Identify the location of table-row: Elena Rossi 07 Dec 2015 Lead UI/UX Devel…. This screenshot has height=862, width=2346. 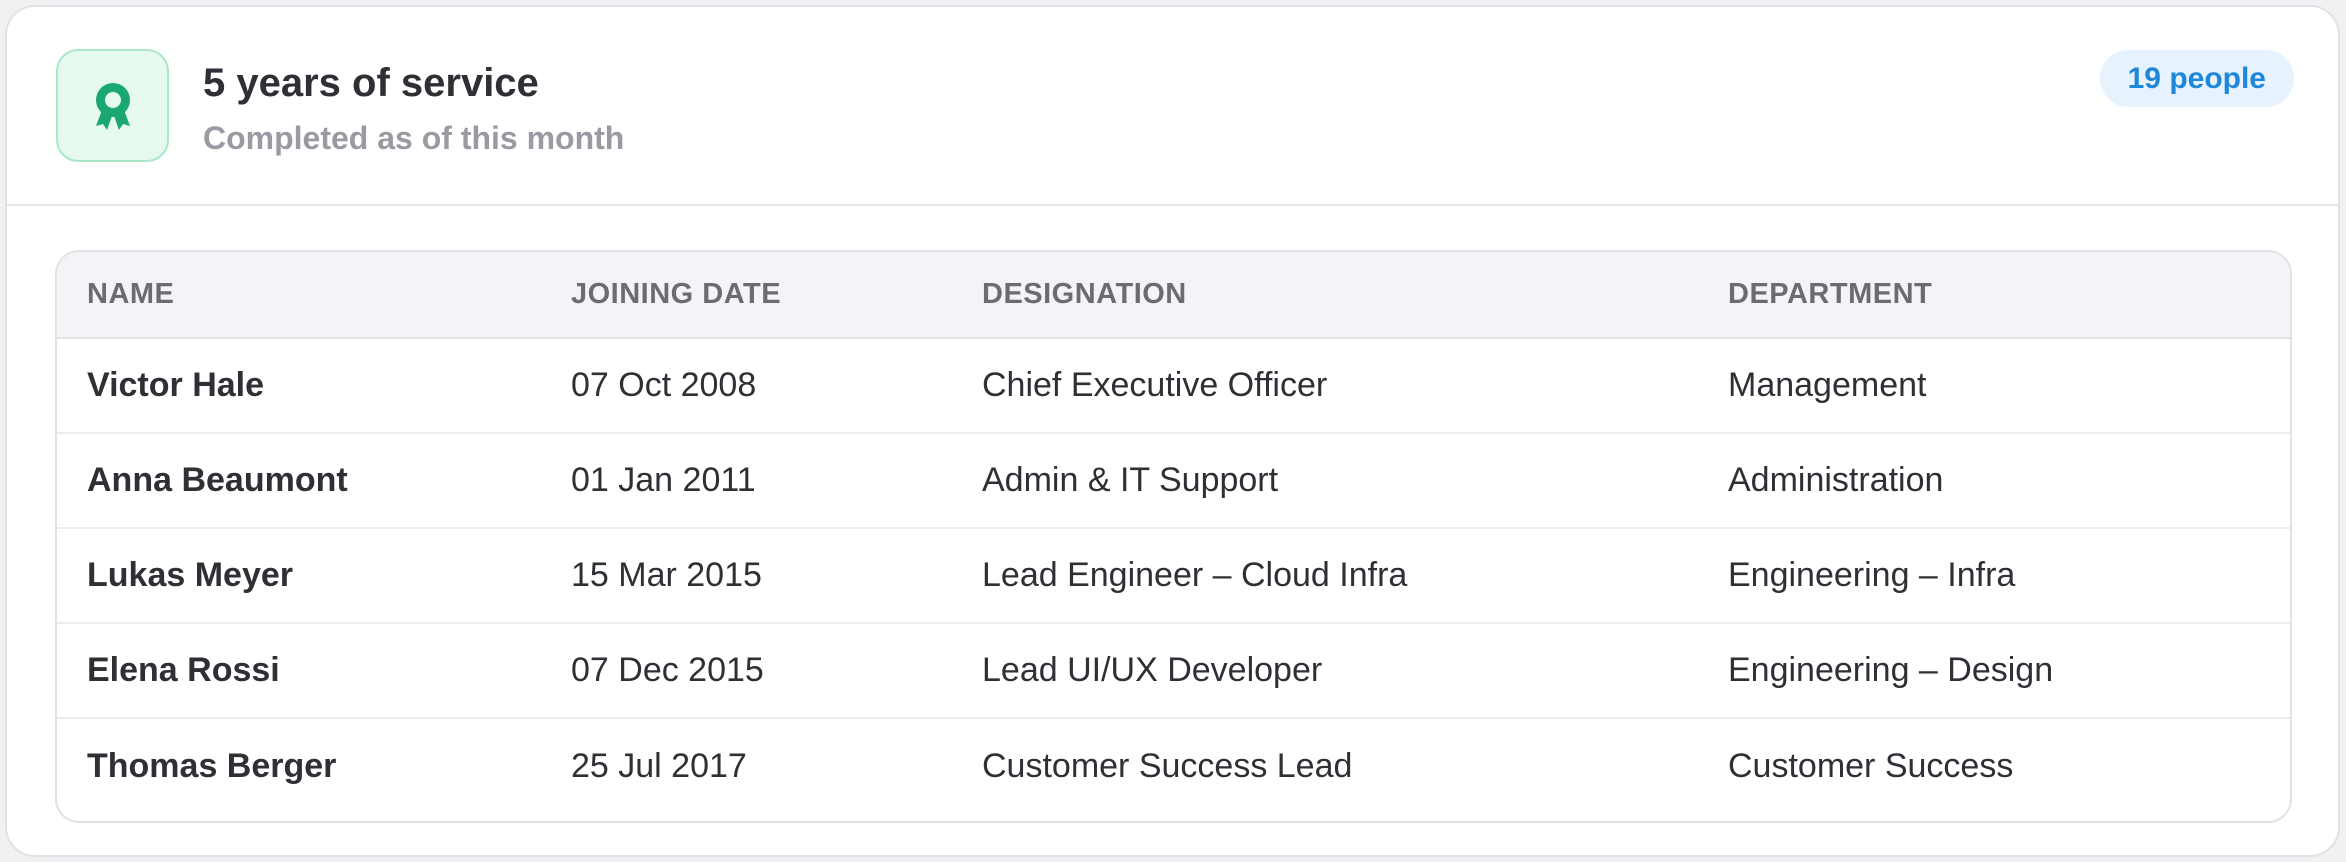
(1173, 670).